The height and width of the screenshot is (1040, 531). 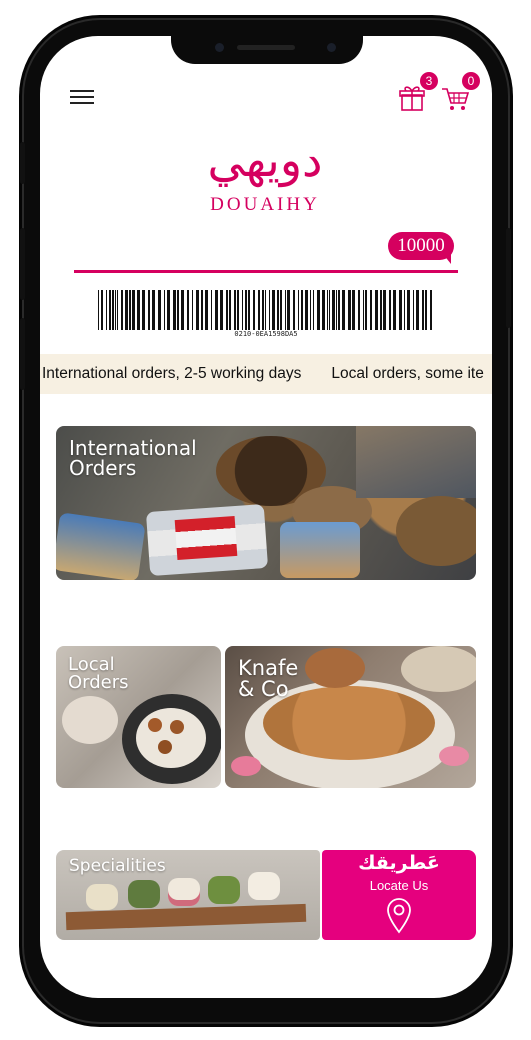 I want to click on speaker, so click(x=266, y=47).